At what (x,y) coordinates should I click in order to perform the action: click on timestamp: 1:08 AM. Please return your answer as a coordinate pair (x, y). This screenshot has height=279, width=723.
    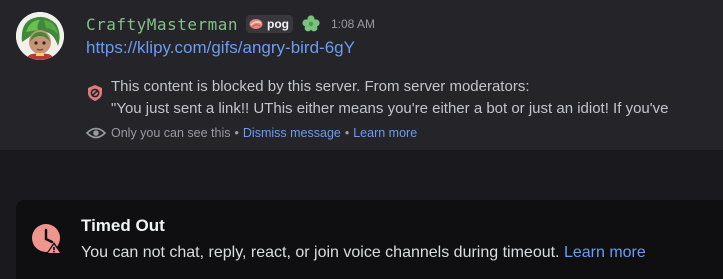
    Looking at the image, I should click on (353, 24).